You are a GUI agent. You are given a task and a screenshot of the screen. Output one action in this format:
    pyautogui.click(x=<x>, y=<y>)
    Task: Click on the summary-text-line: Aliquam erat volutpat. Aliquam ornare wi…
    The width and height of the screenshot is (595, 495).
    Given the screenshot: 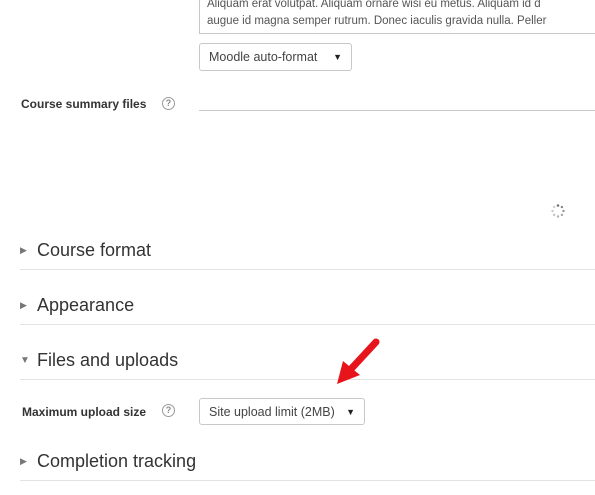 What is the action you would take?
    pyautogui.click(x=374, y=5)
    